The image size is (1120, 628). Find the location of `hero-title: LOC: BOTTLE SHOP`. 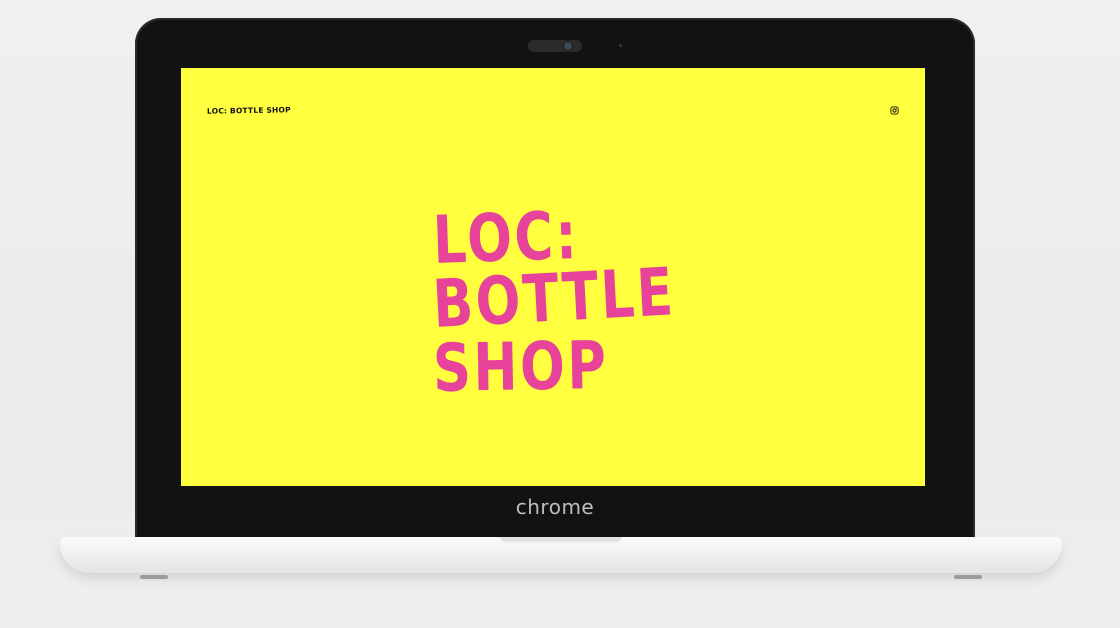

hero-title: LOC: BOTTLE SHOP is located at coordinates (581, 302).